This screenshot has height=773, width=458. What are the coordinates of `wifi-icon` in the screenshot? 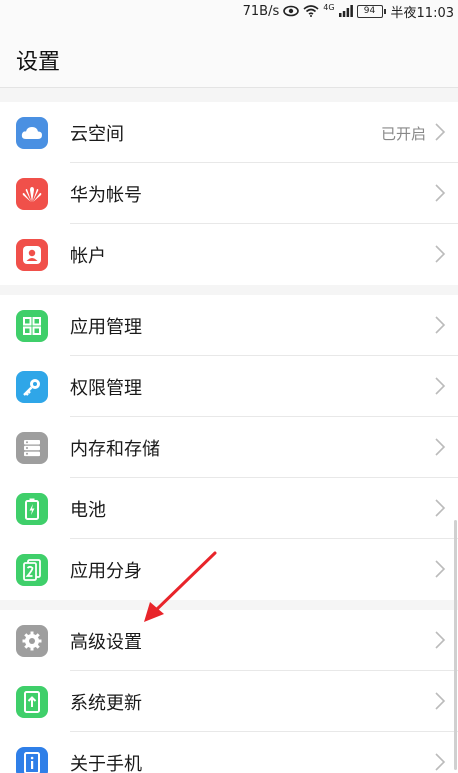 It's located at (311, 11).